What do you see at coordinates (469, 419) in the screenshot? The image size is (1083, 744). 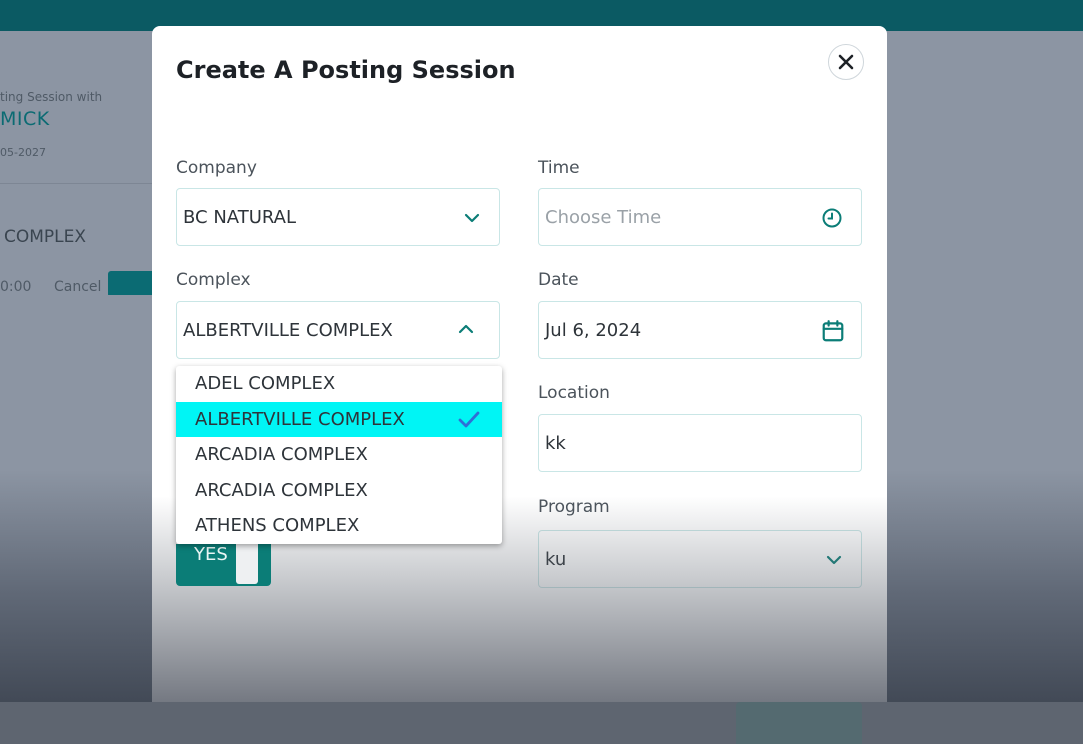 I see `checkmark-icon` at bounding box center [469, 419].